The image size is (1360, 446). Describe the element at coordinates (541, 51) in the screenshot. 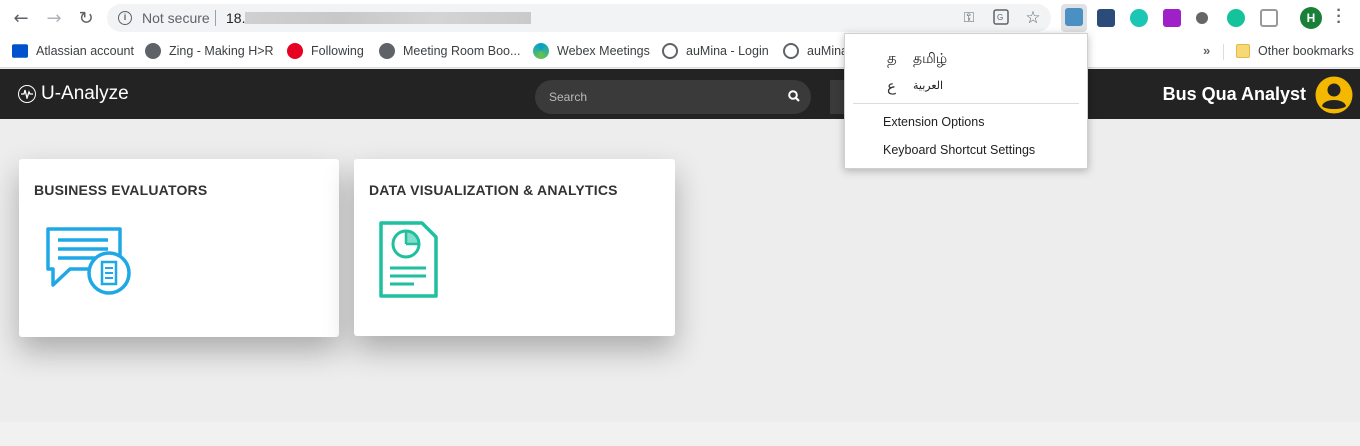

I see `webex-icon` at that location.